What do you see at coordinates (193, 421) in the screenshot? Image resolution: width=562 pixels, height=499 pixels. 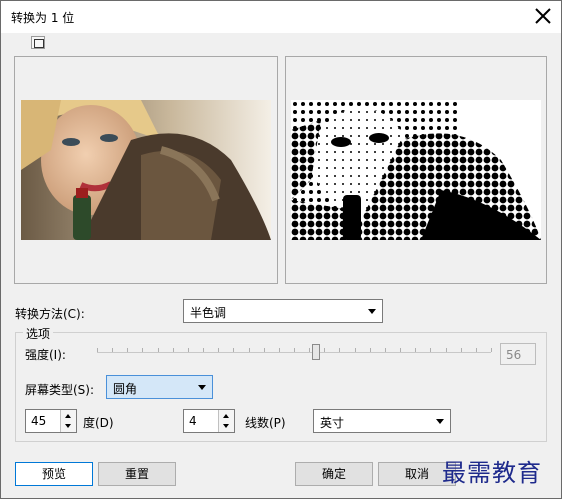 I see `lines-value: 4` at bounding box center [193, 421].